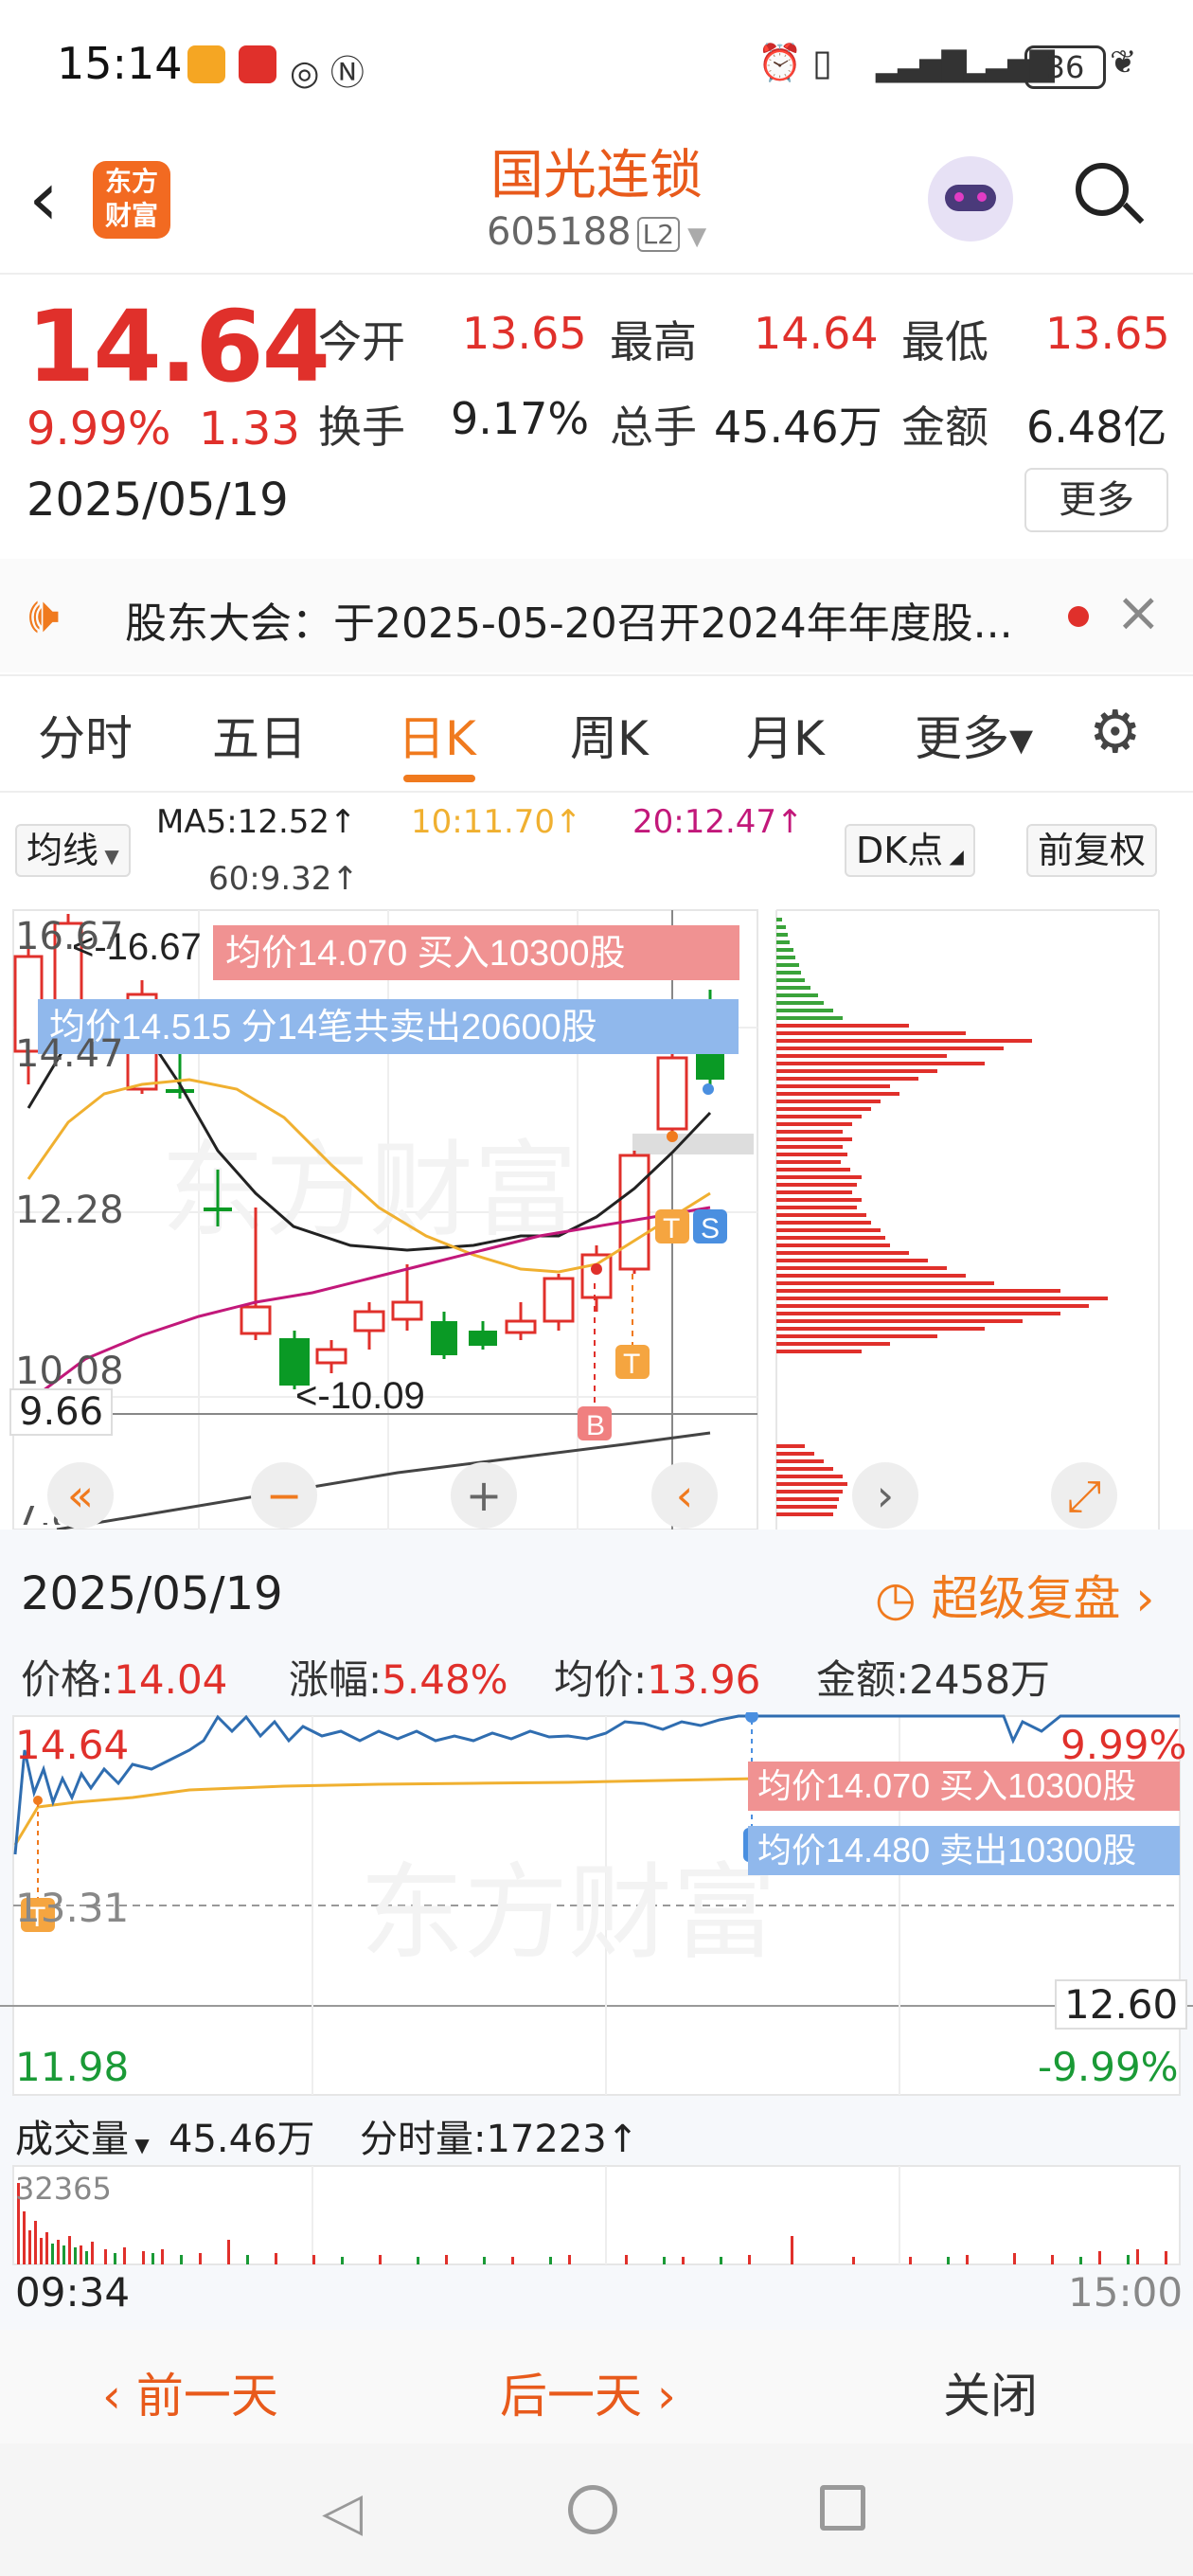 This screenshot has width=1193, height=2576. What do you see at coordinates (496, 822) in the screenshot?
I see `ma10-label: 10:11.70↑` at bounding box center [496, 822].